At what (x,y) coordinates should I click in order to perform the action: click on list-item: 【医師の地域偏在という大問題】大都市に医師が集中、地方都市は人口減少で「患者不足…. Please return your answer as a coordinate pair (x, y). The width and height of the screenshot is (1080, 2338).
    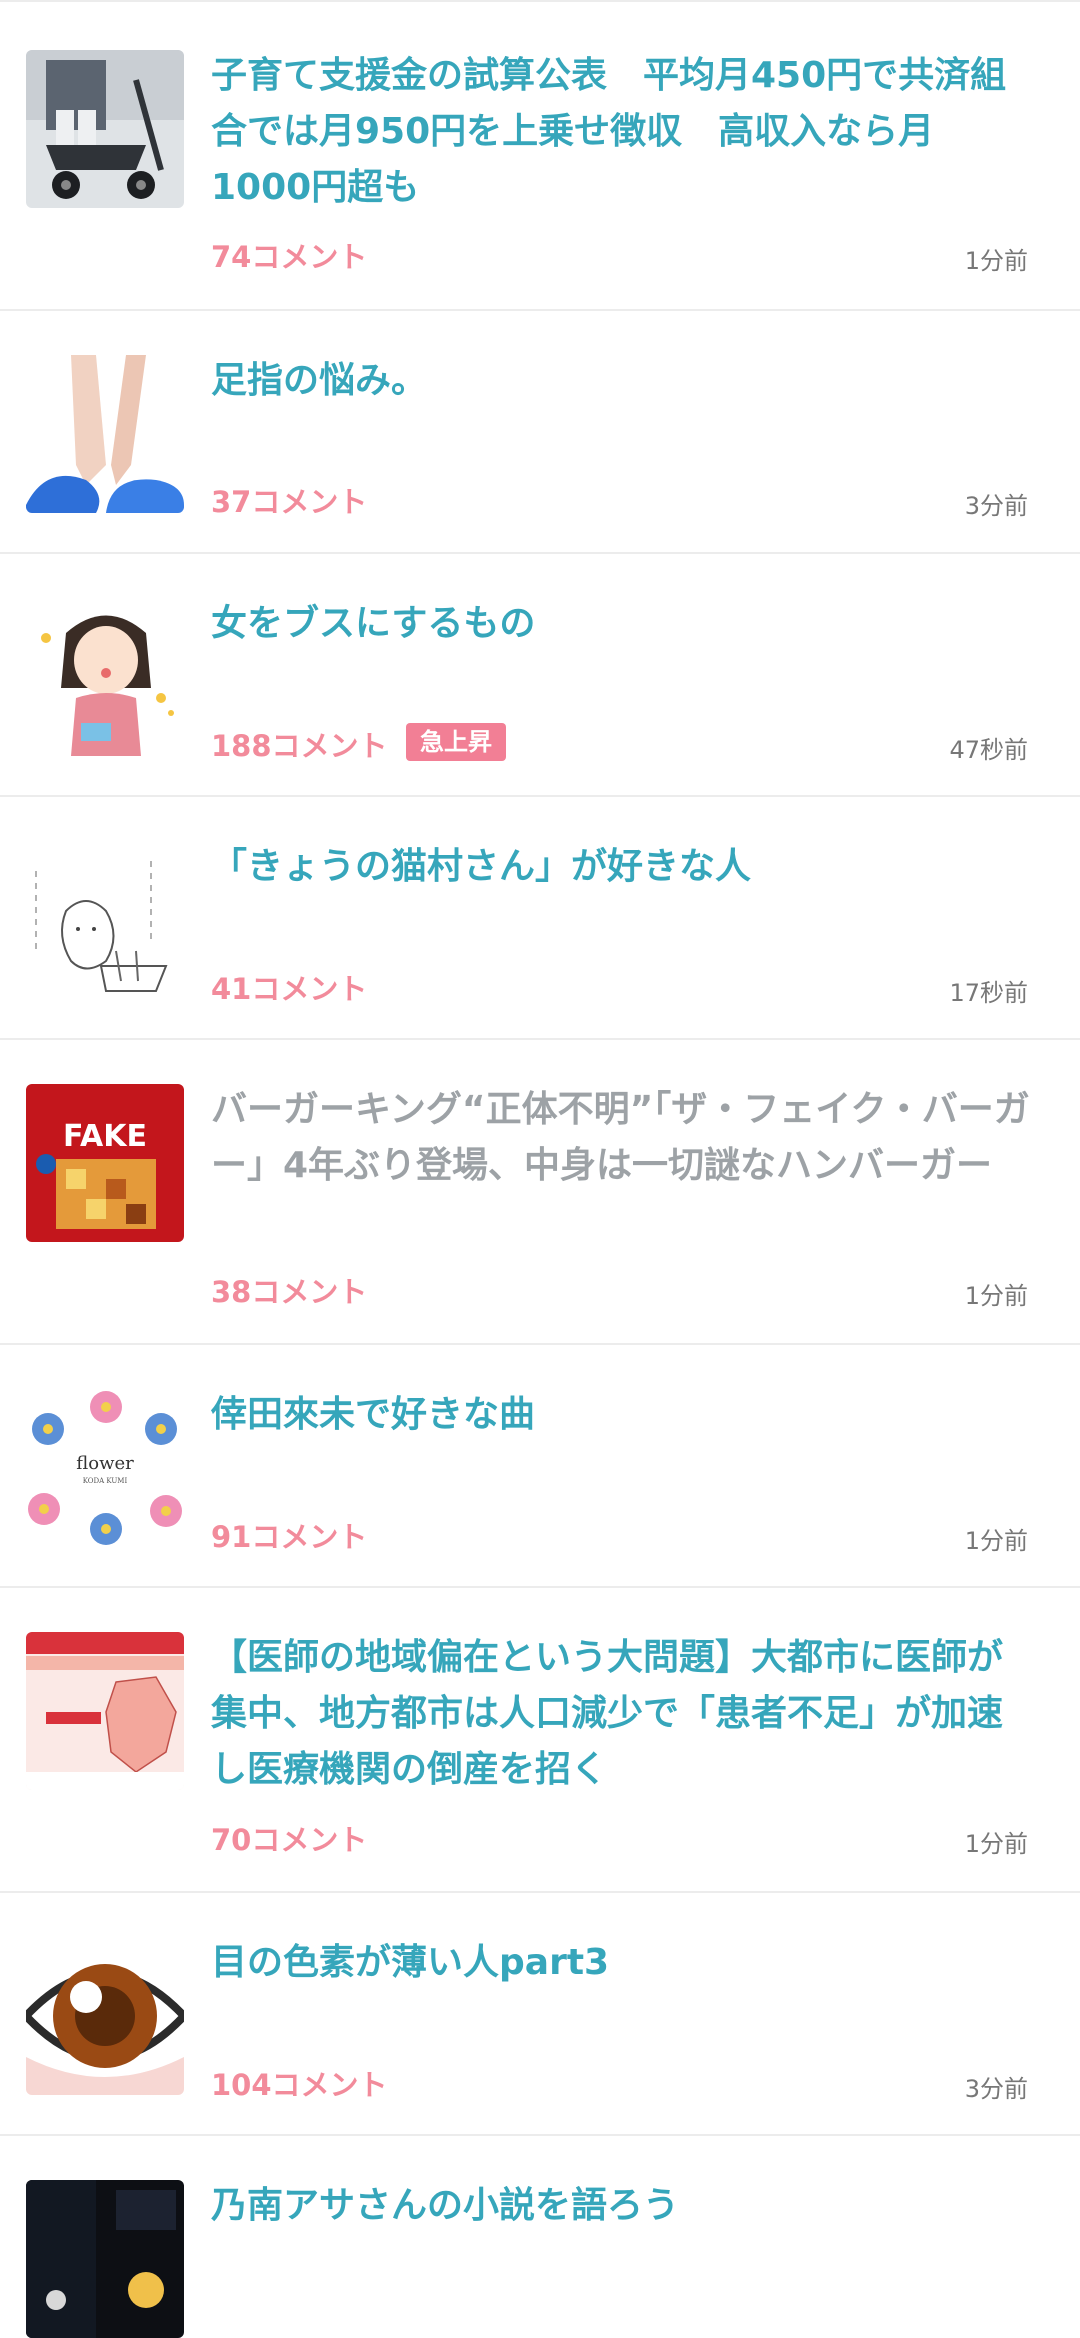
    Looking at the image, I should click on (540, 1740).